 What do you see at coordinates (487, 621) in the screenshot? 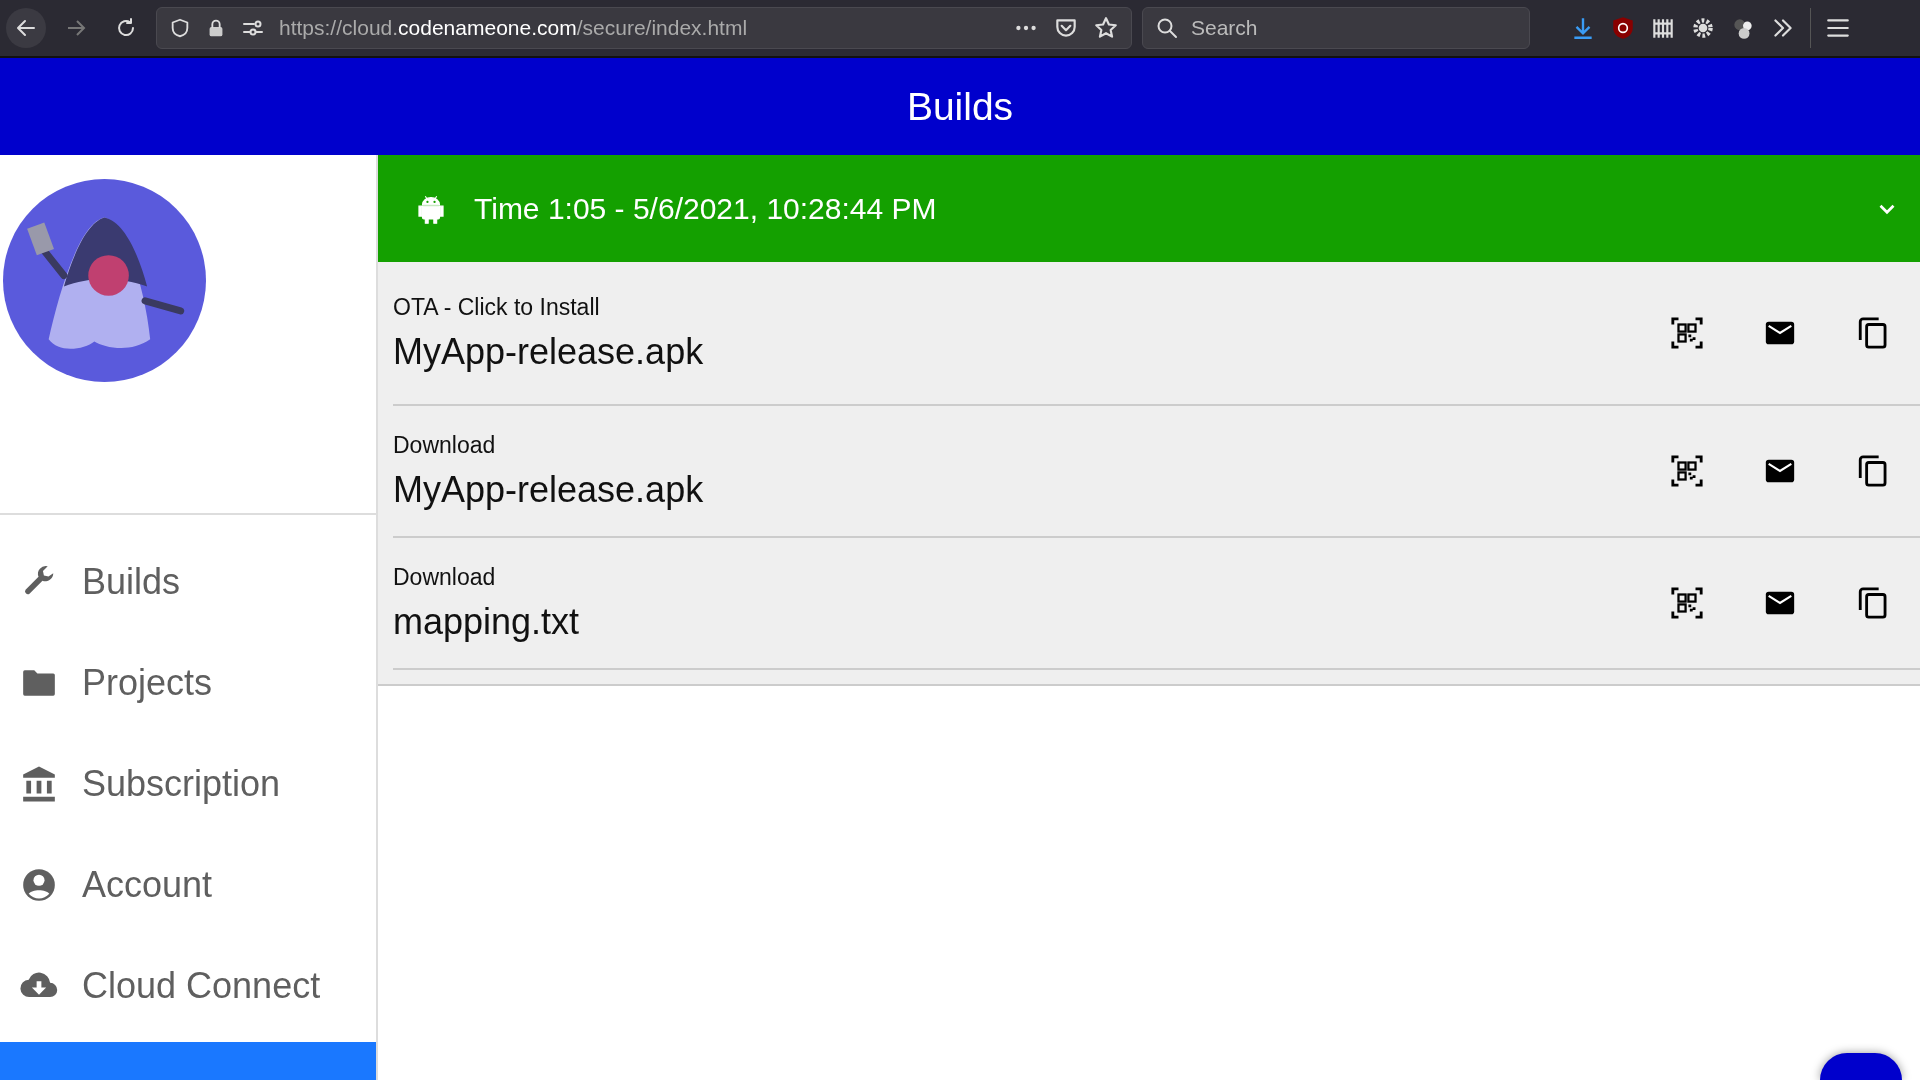
I see `file-name: mapping.txt` at bounding box center [487, 621].